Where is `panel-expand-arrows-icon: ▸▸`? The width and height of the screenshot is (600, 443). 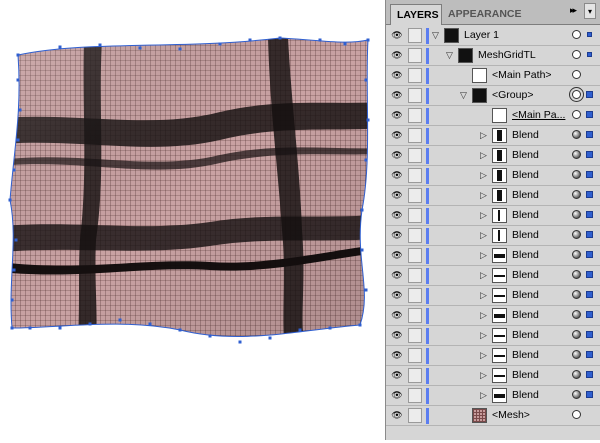
panel-expand-arrows-icon: ▸▸ is located at coordinates (573, 10).